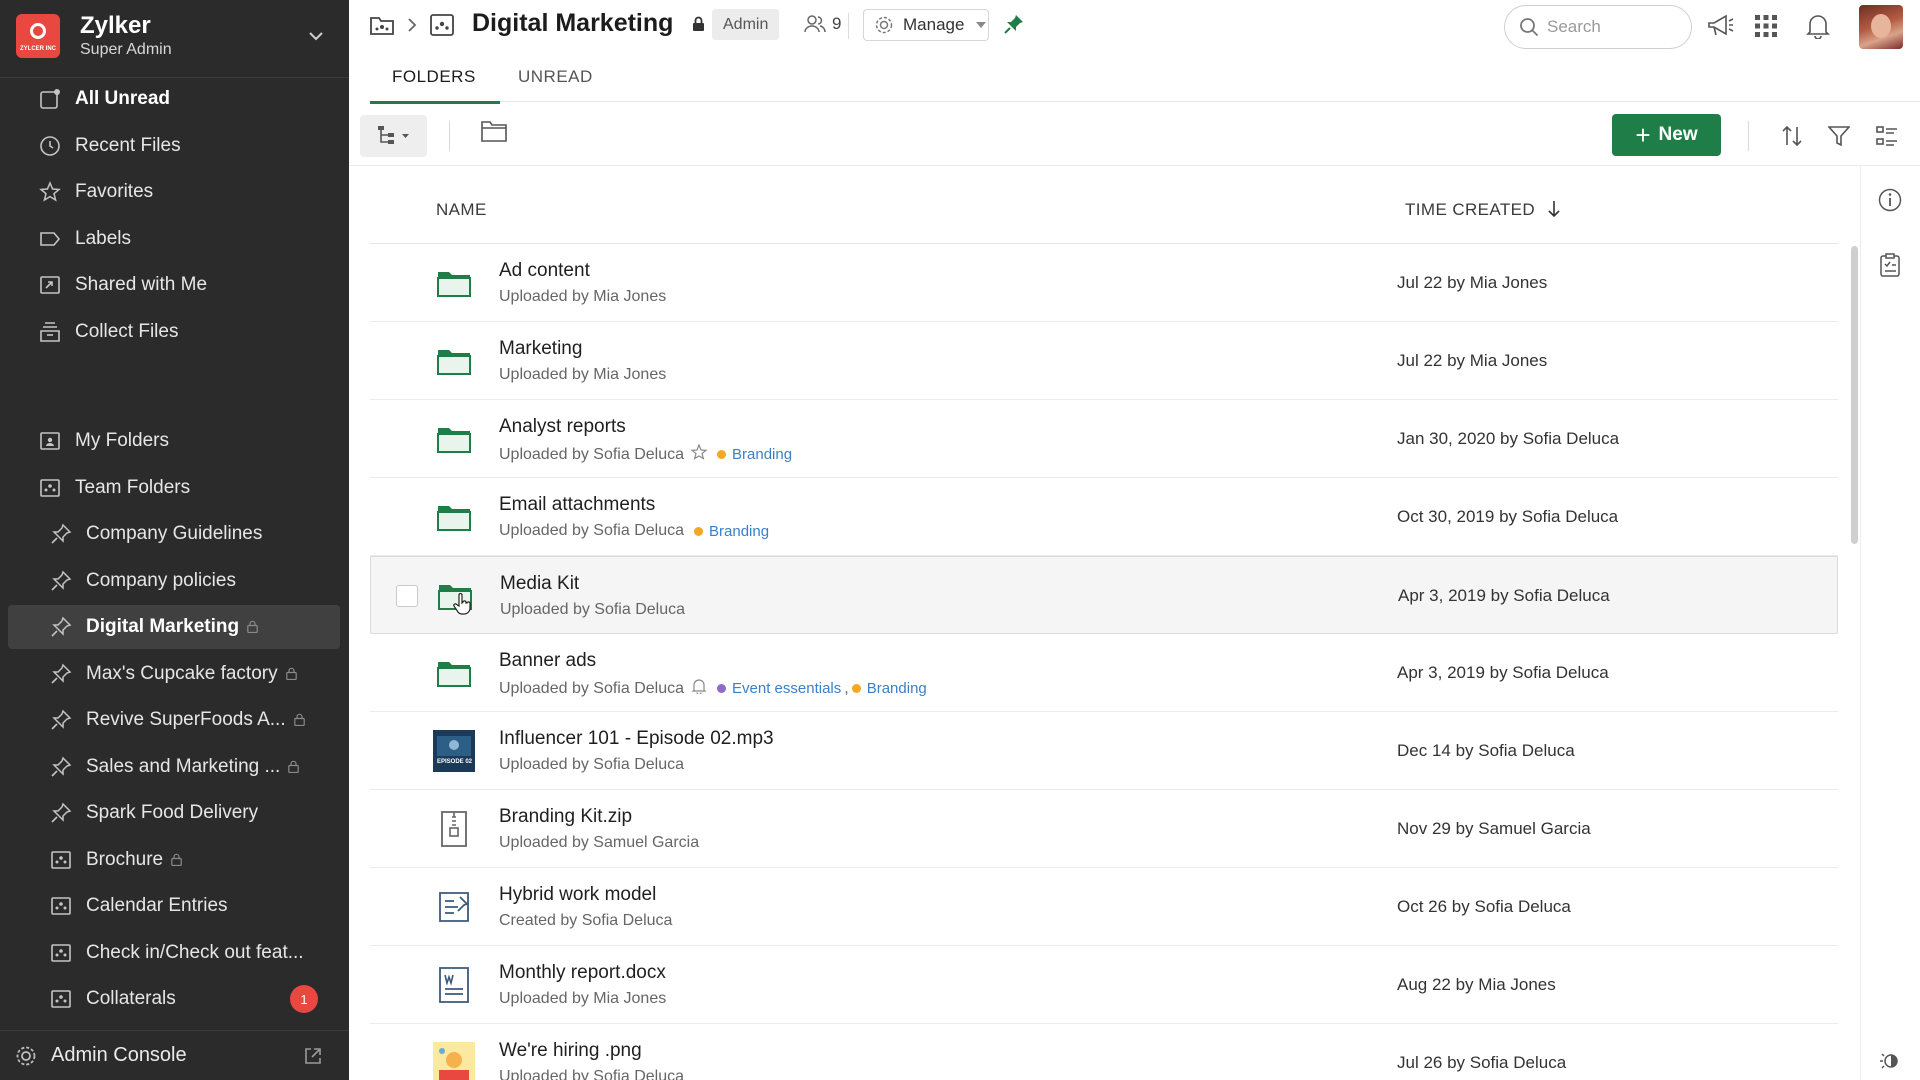 The width and height of the screenshot is (1920, 1080). What do you see at coordinates (544, 271) in the screenshot?
I see `file-name: Ad content` at bounding box center [544, 271].